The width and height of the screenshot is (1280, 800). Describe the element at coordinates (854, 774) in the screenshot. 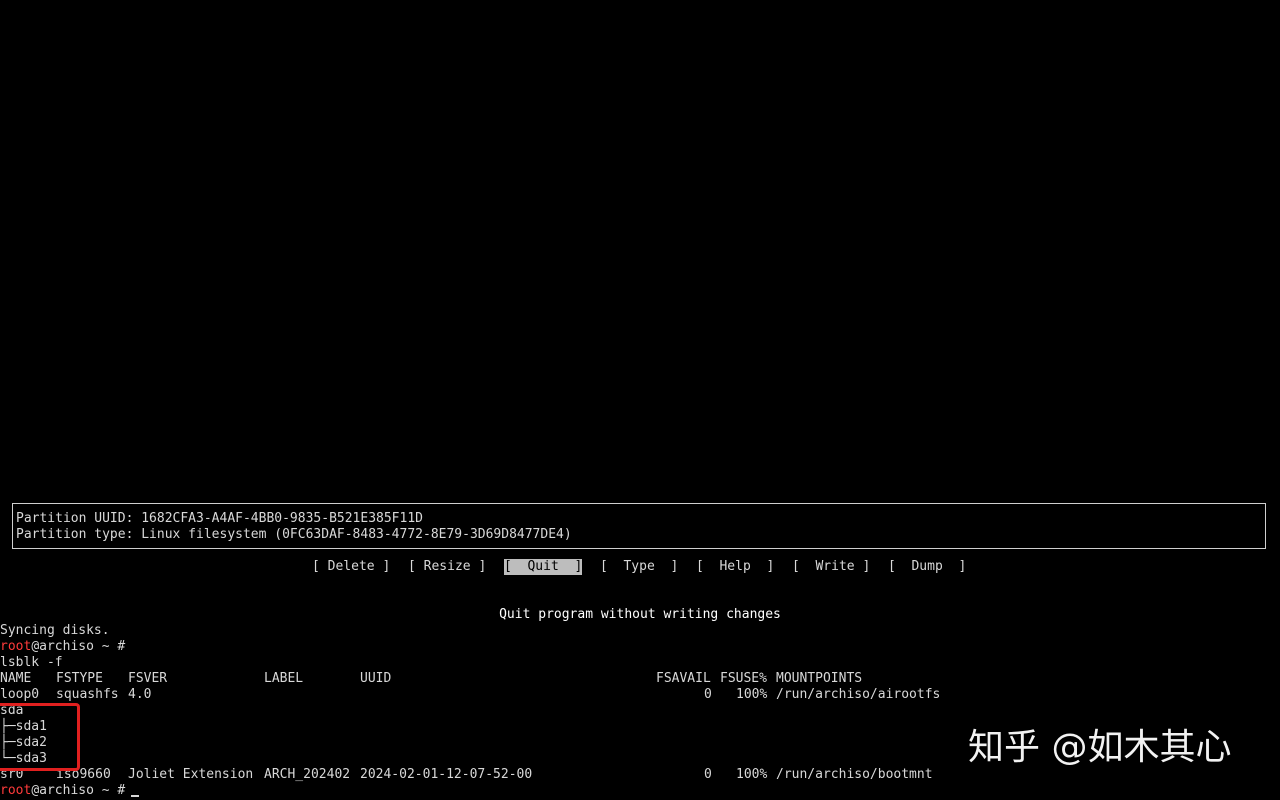

I see `row-mountpoints: /run/archiso/bootmnt` at that location.